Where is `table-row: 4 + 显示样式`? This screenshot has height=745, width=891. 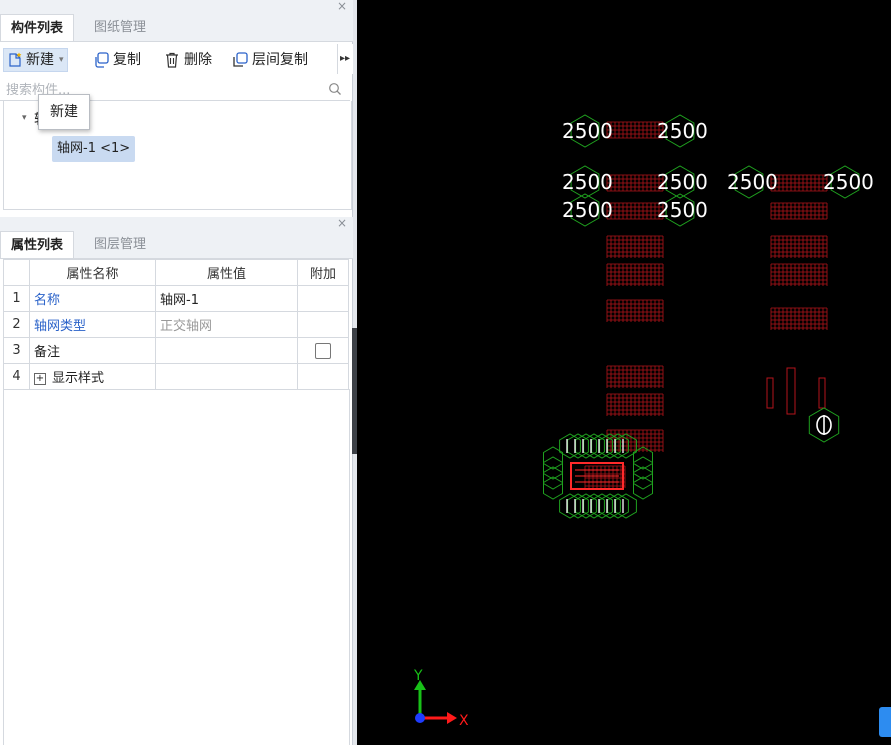
table-row: 4 + 显示样式 is located at coordinates (176, 376).